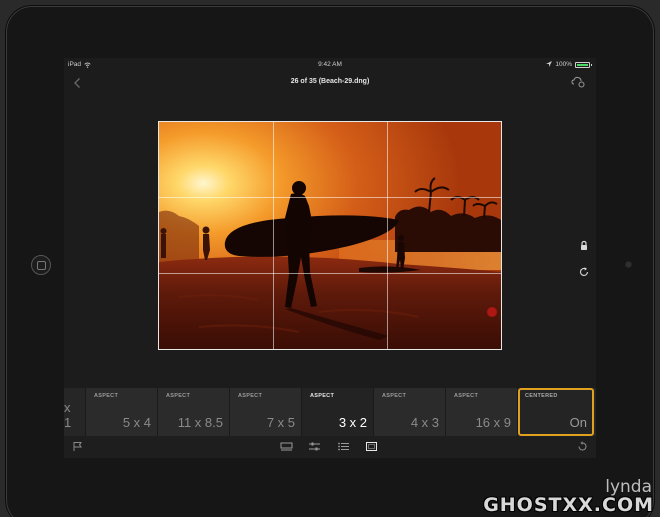 The image size is (660, 517). I want to click on location-icon, so click(549, 64).